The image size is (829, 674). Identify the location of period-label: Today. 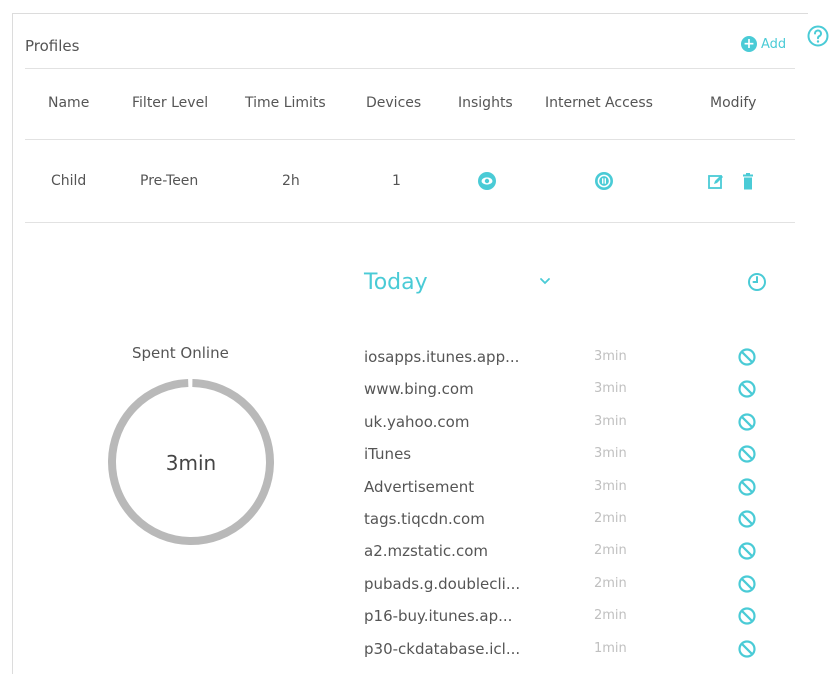
(396, 282).